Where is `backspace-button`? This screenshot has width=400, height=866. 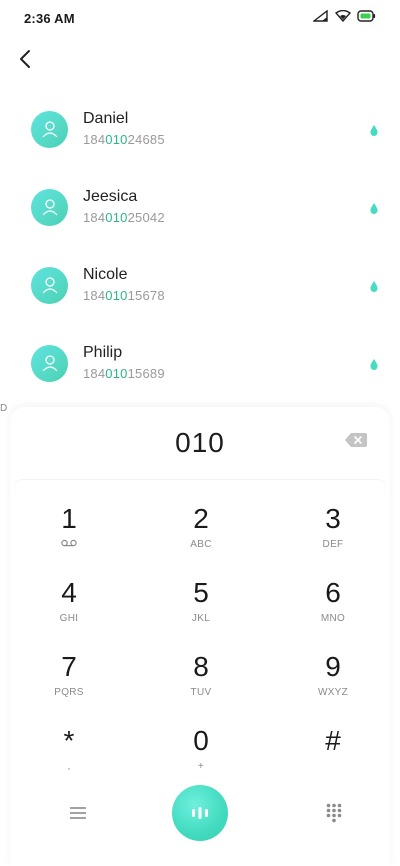
backspace-button is located at coordinates (356, 440).